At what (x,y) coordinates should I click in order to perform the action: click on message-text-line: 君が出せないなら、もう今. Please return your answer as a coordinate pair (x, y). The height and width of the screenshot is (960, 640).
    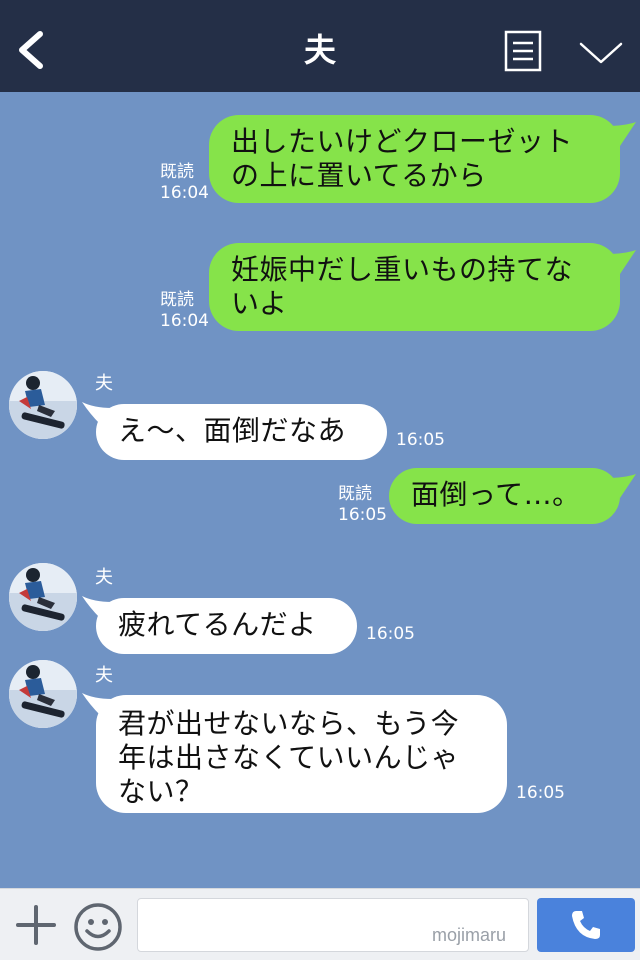
    Looking at the image, I should click on (289, 723).